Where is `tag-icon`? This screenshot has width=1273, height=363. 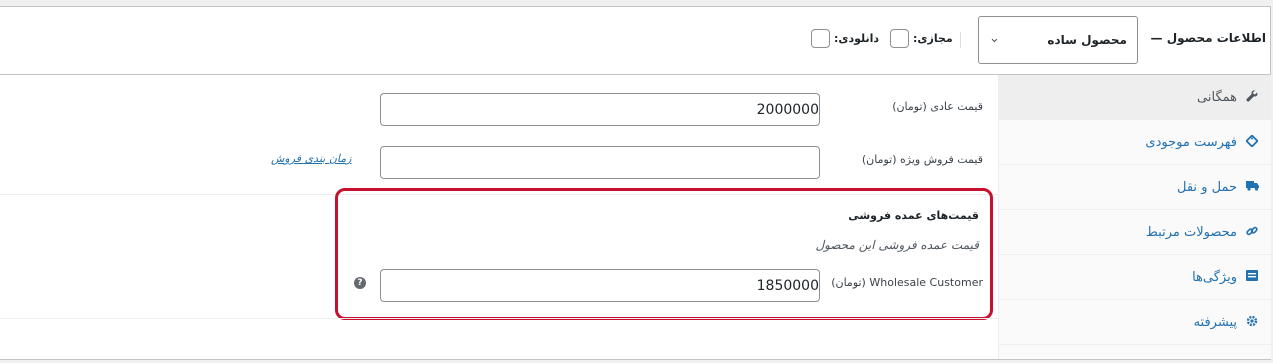
tag-icon is located at coordinates (1252, 141).